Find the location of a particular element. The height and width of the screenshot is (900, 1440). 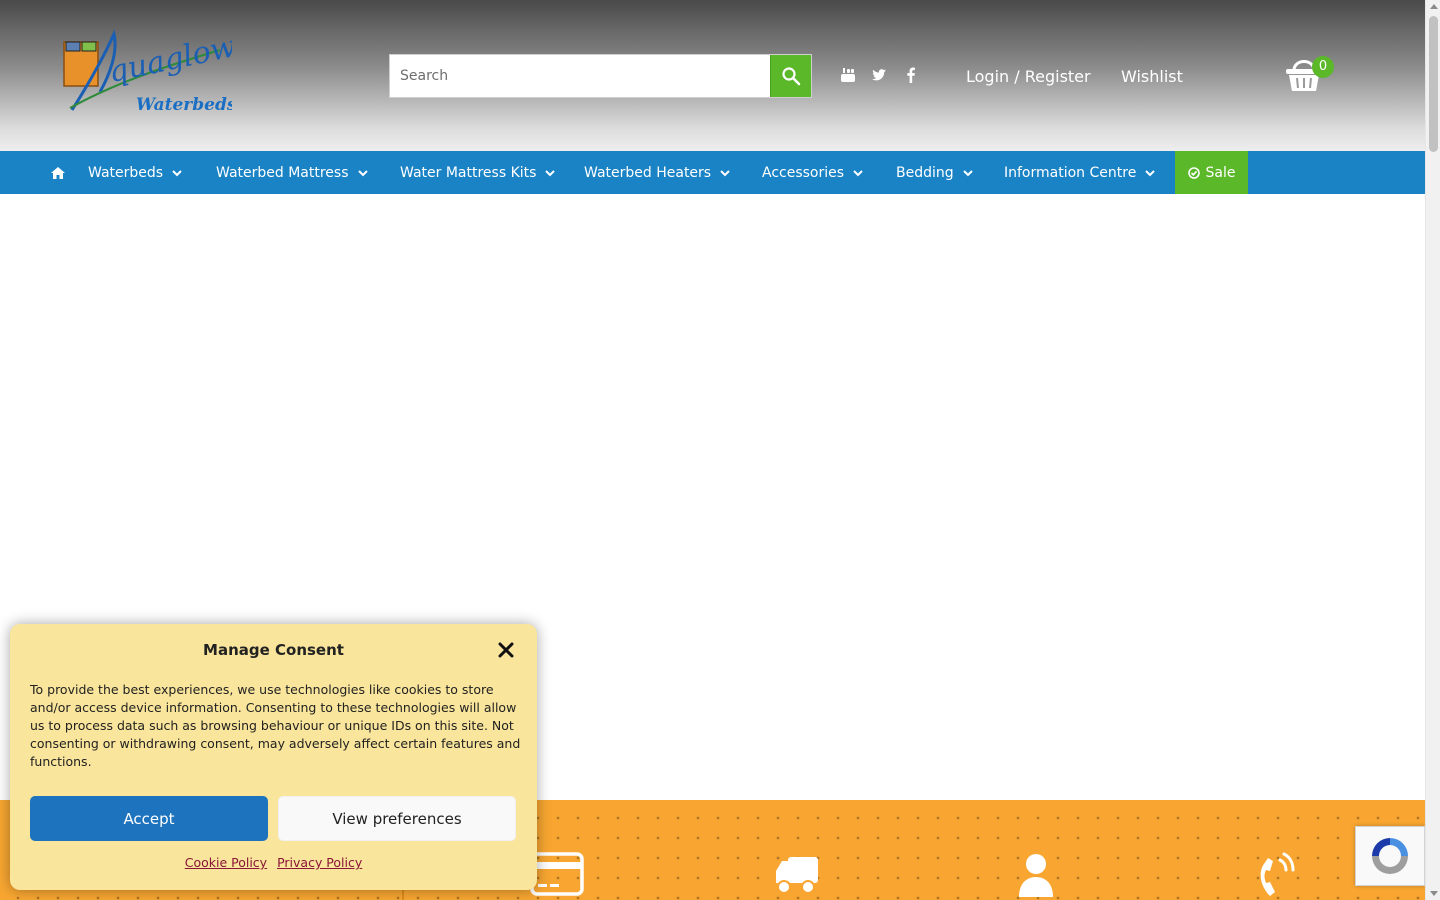

page-scrollbar is located at coordinates (1432, 450).